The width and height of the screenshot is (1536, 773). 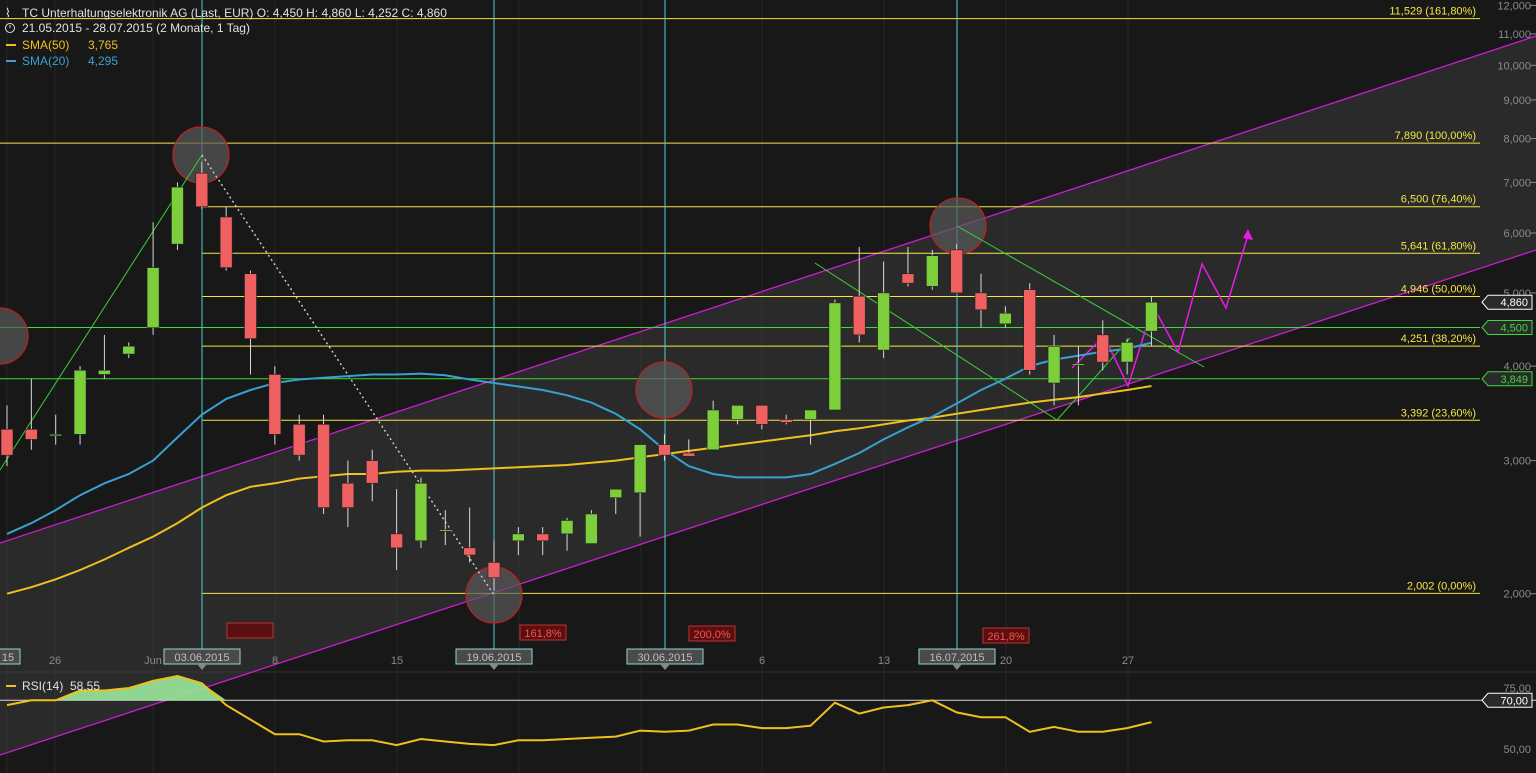 I want to click on extension-box, so click(x=250, y=630).